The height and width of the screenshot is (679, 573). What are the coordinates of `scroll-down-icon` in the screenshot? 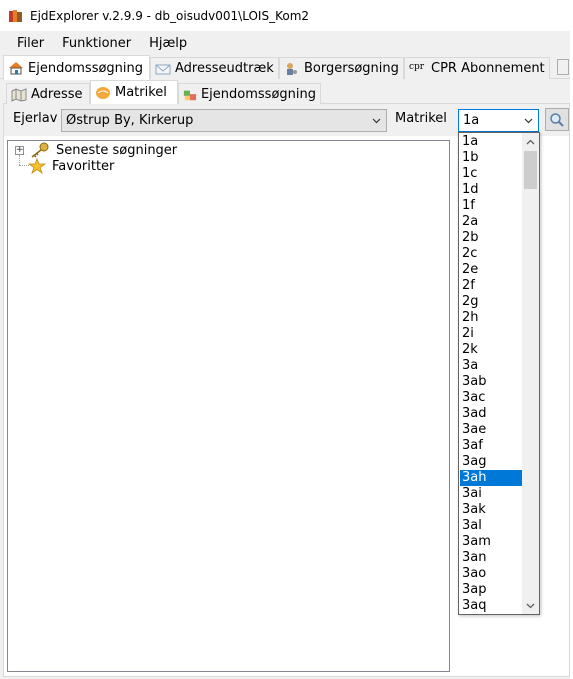 It's located at (530, 605).